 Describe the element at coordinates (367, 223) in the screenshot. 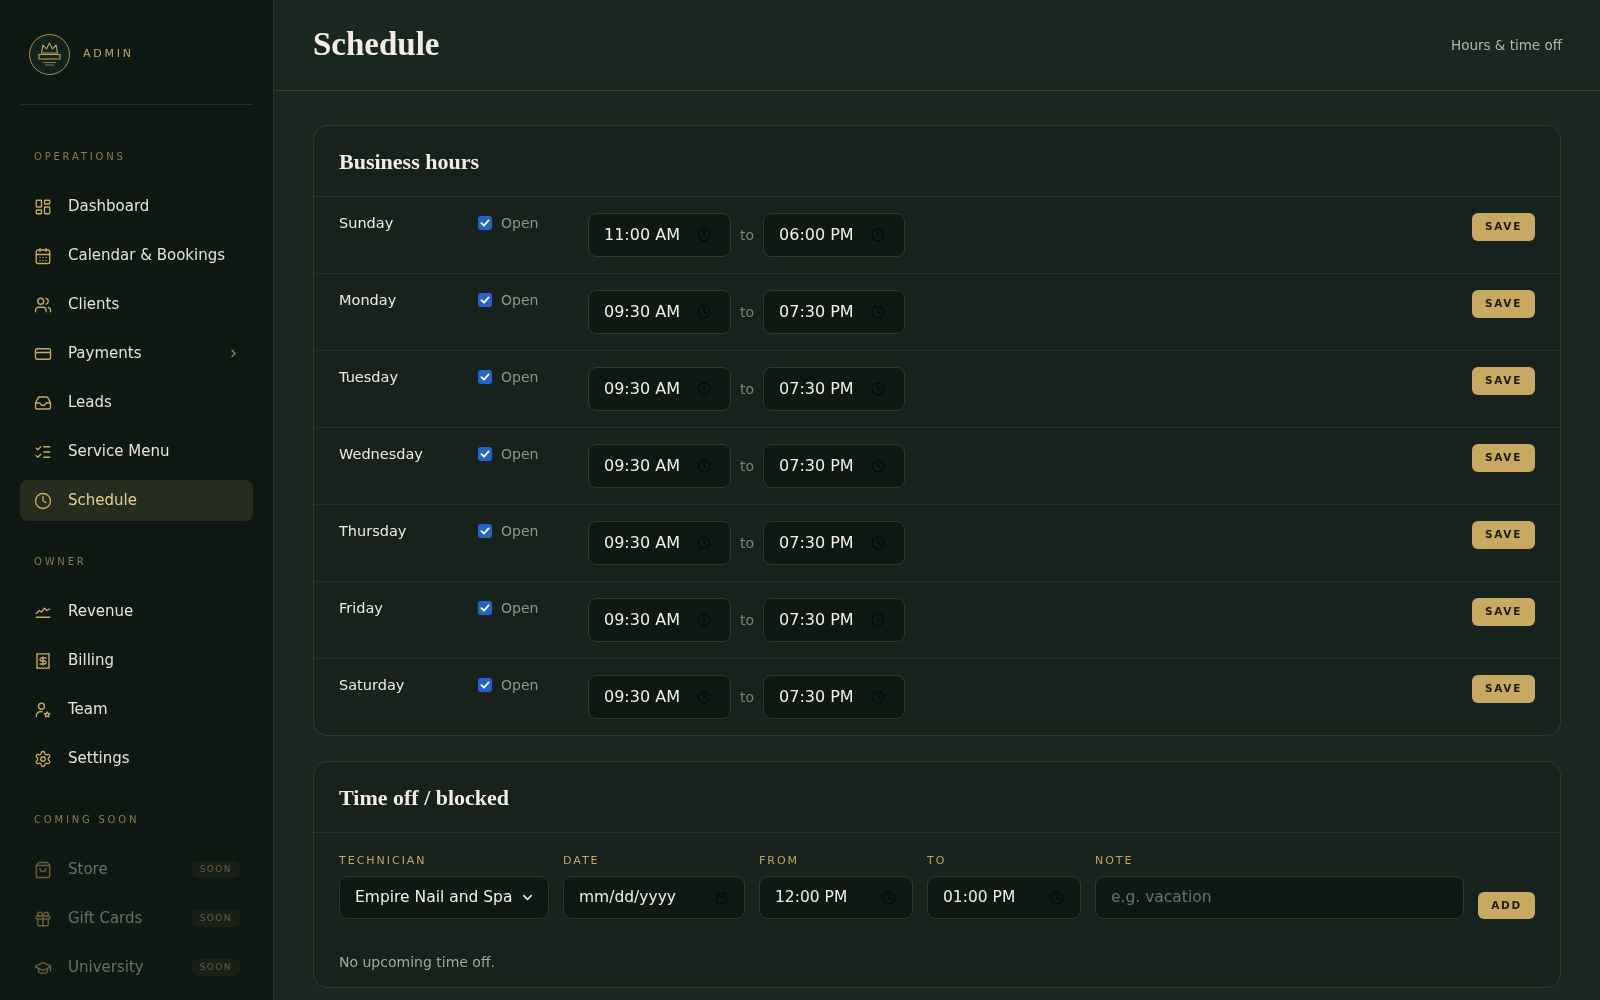

I see `day-label: Sunday` at that location.